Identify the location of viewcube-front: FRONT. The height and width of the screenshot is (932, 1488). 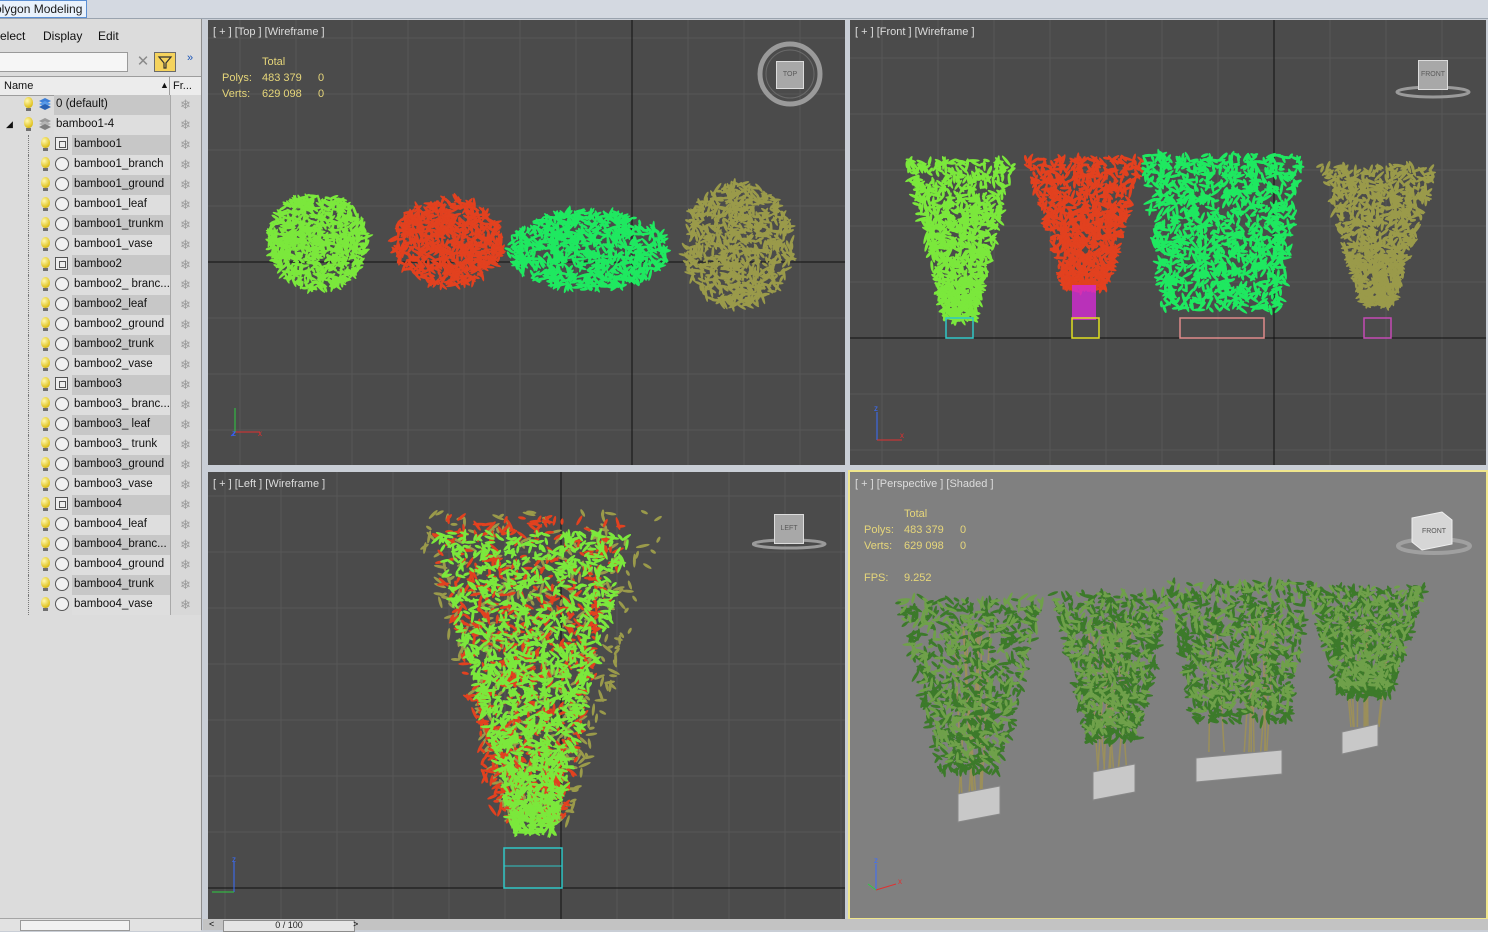
(1433, 79).